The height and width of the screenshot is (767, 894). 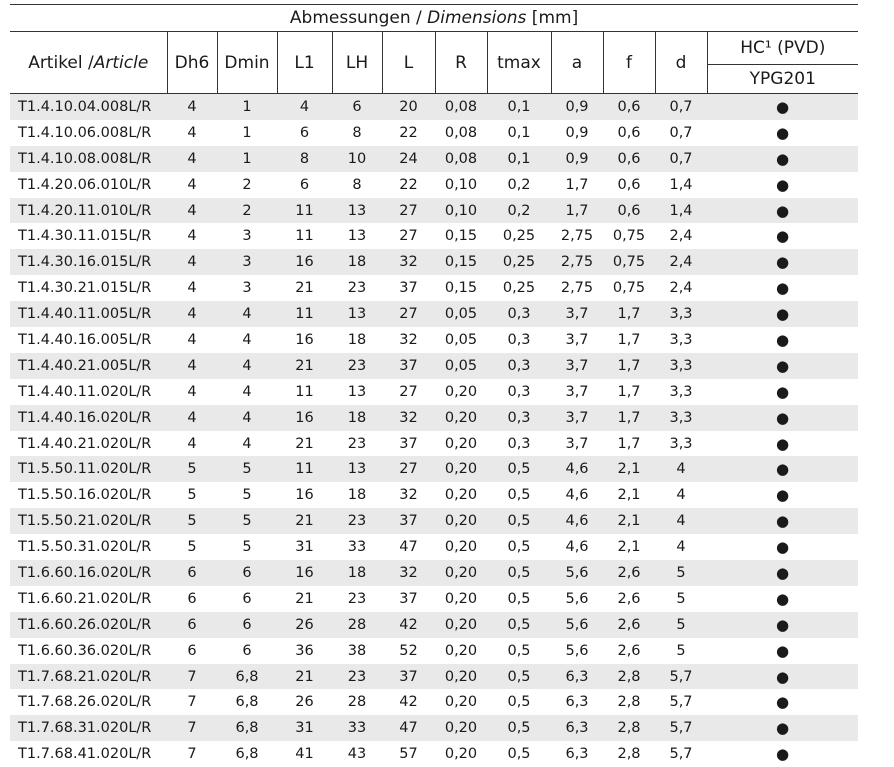 I want to click on cell-lh: 38, so click(x=357, y=651).